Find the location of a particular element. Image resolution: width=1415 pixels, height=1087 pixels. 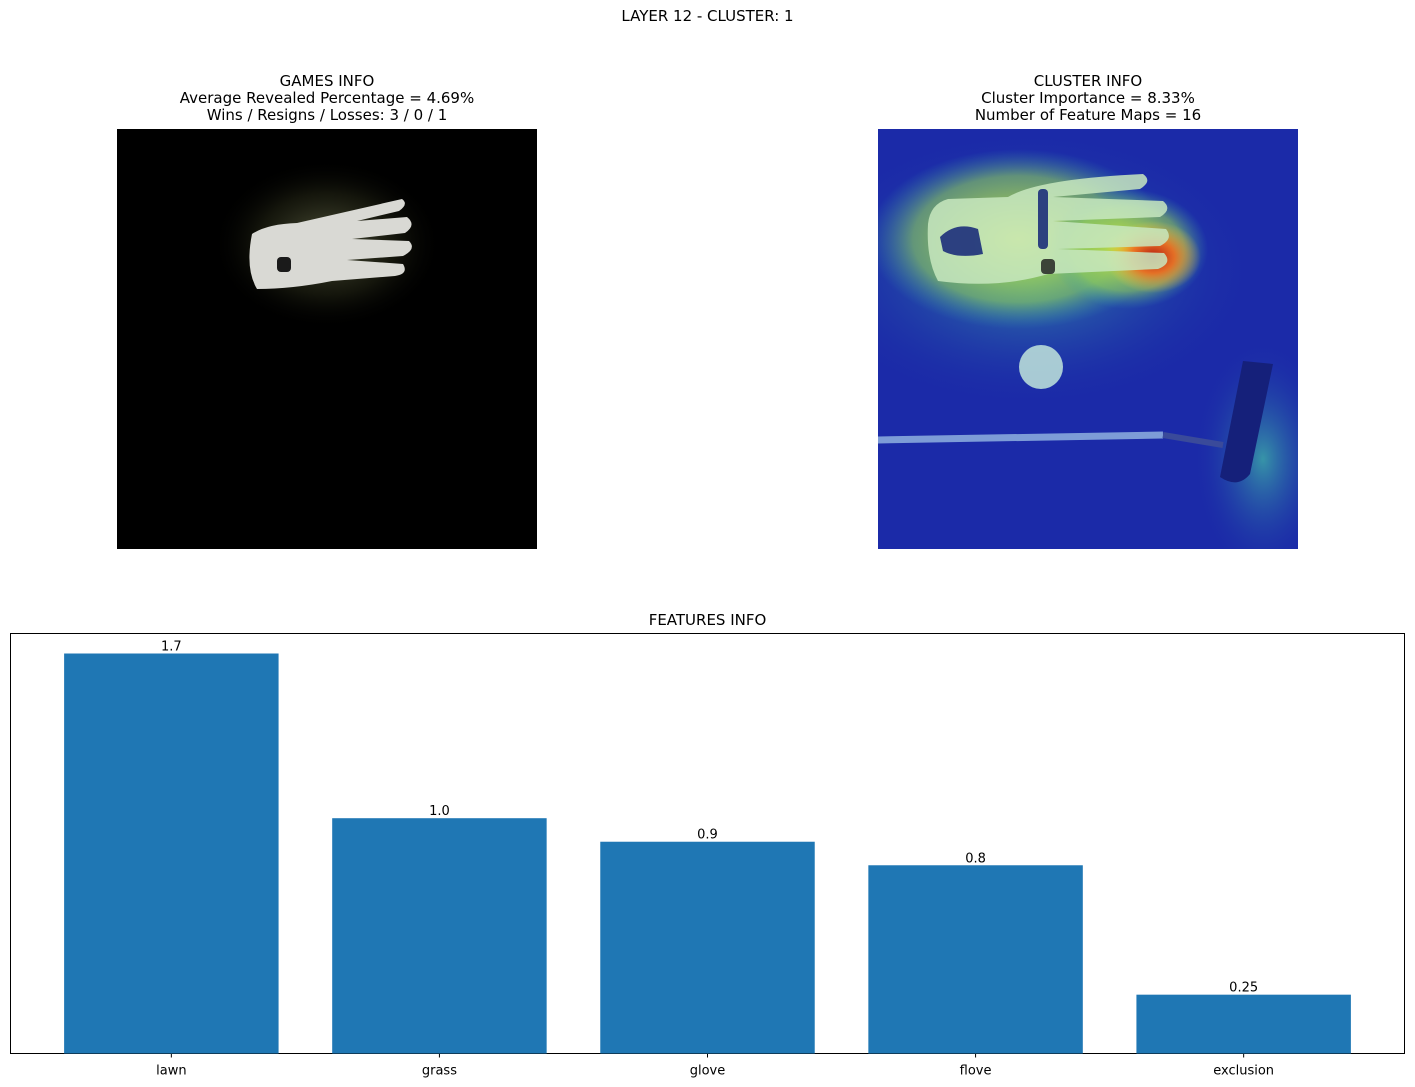

value-label-exclusion: 0.25 is located at coordinates (1243, 988).